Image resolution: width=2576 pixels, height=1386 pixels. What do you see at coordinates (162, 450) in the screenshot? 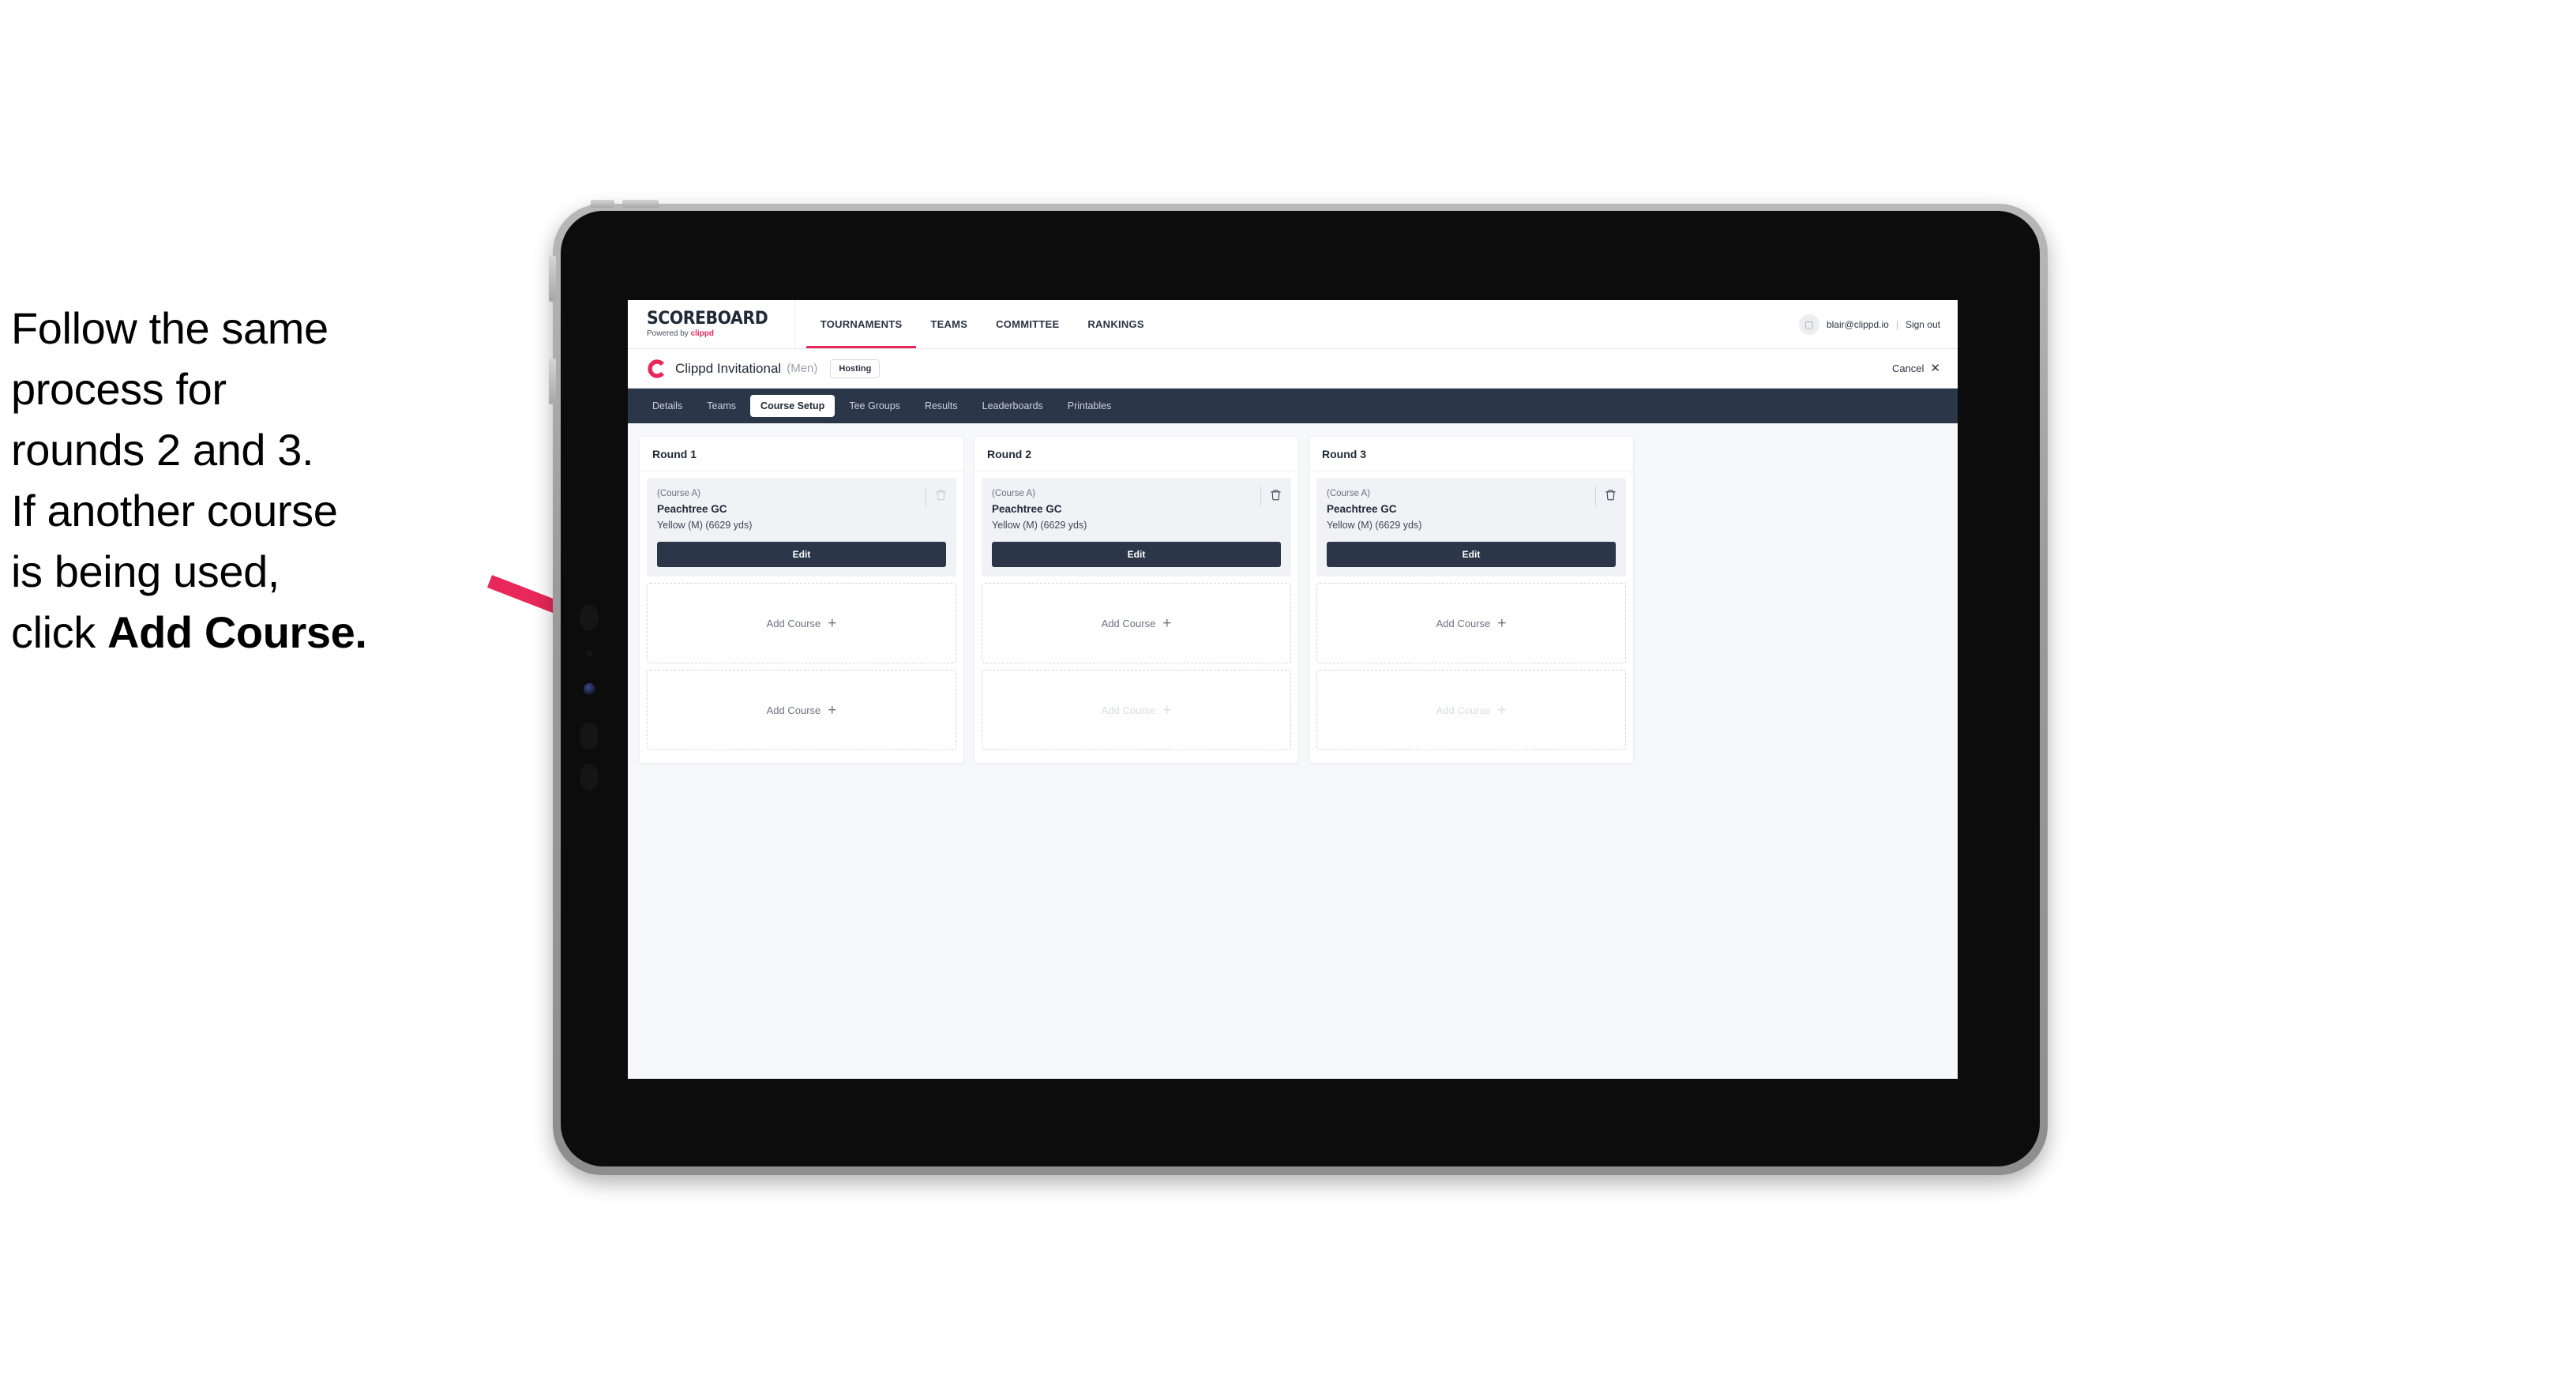
I see `annotation-line: rounds 2 and 3.` at bounding box center [162, 450].